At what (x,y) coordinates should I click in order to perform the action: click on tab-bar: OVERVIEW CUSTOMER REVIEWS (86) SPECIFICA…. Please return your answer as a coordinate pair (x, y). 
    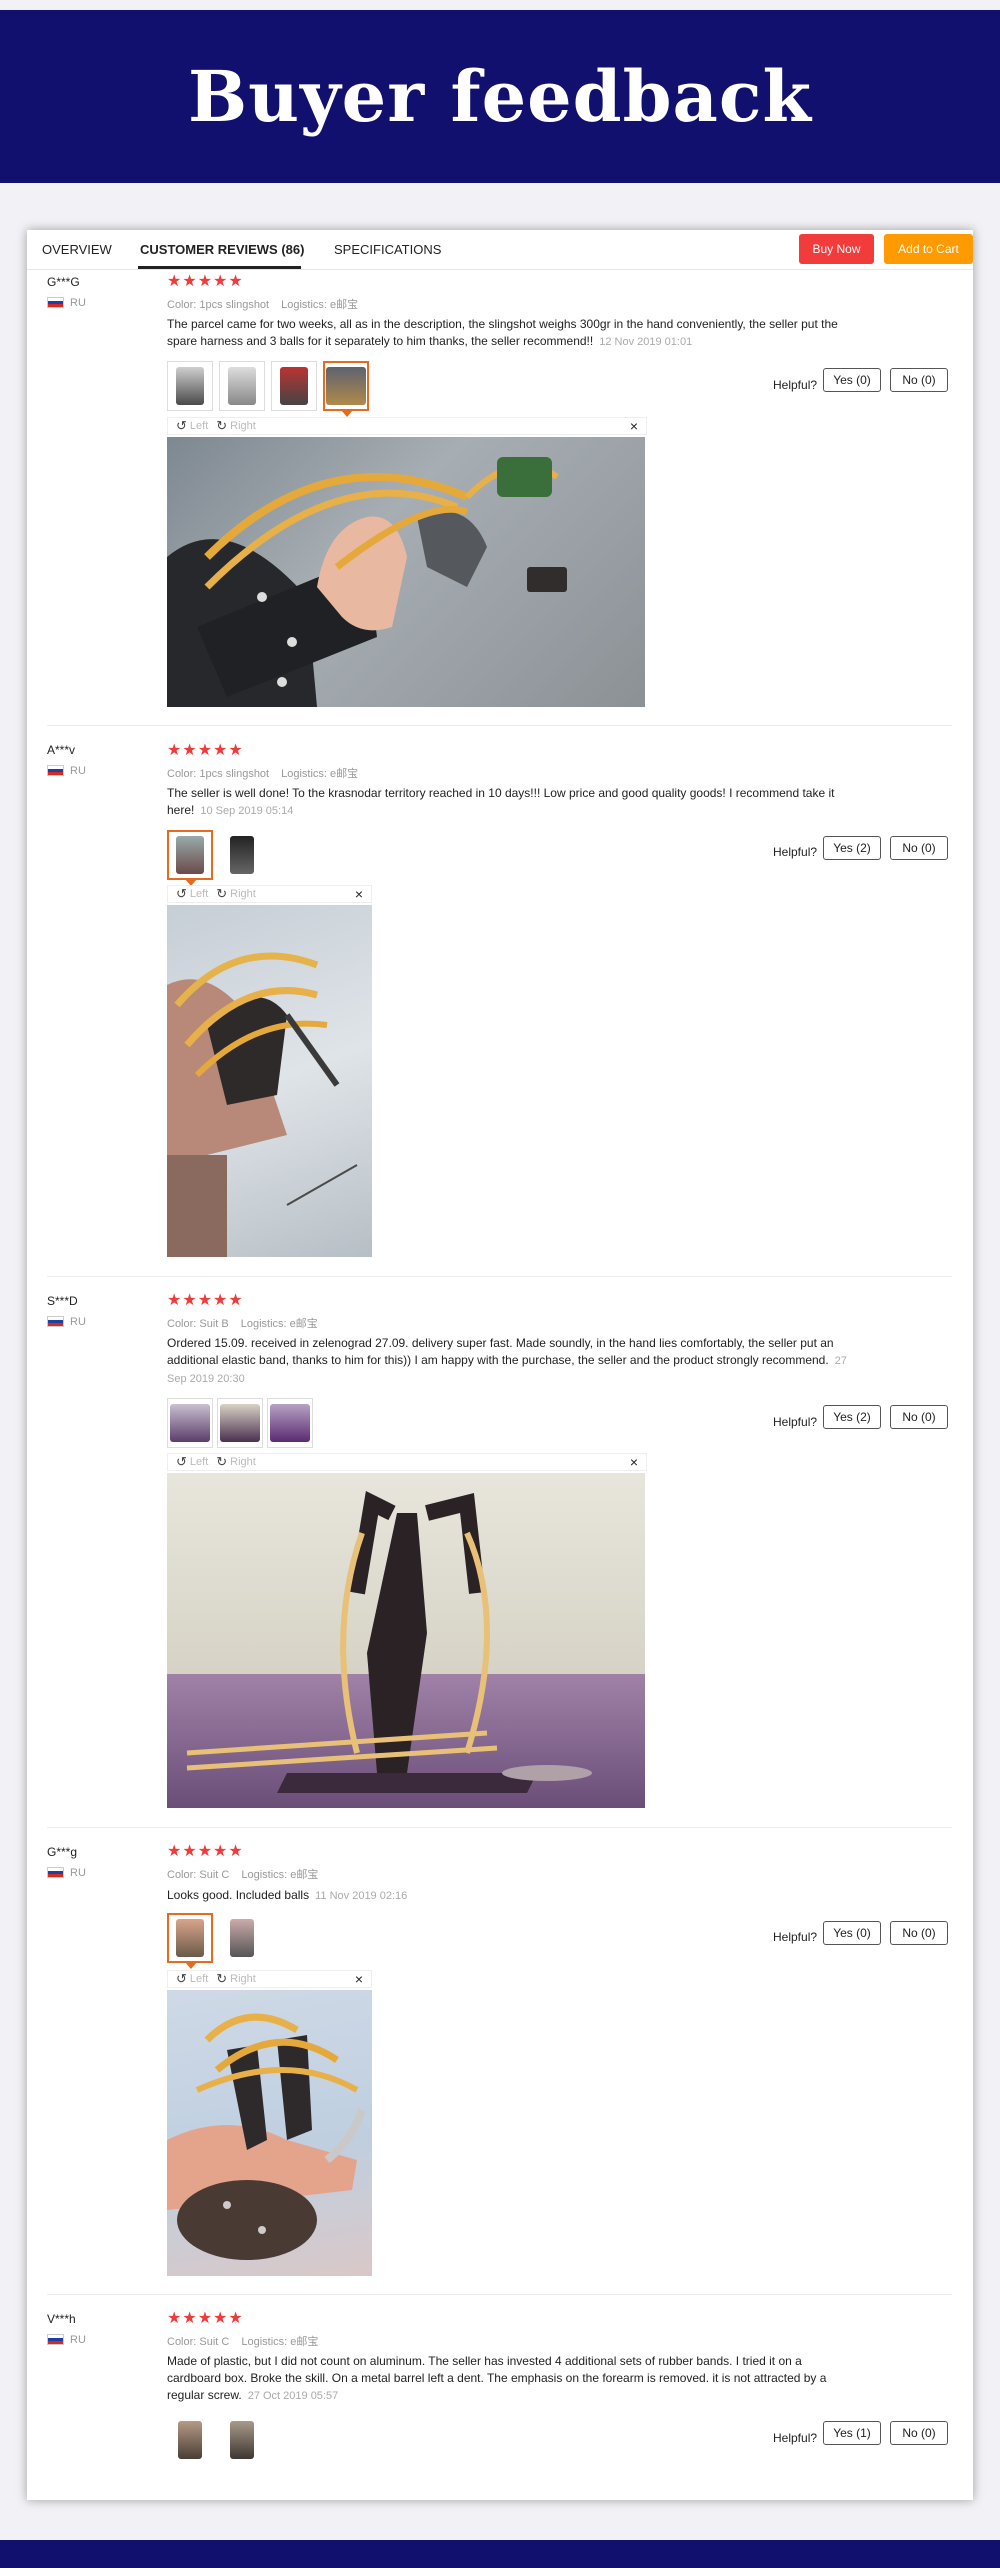
    Looking at the image, I should click on (500, 250).